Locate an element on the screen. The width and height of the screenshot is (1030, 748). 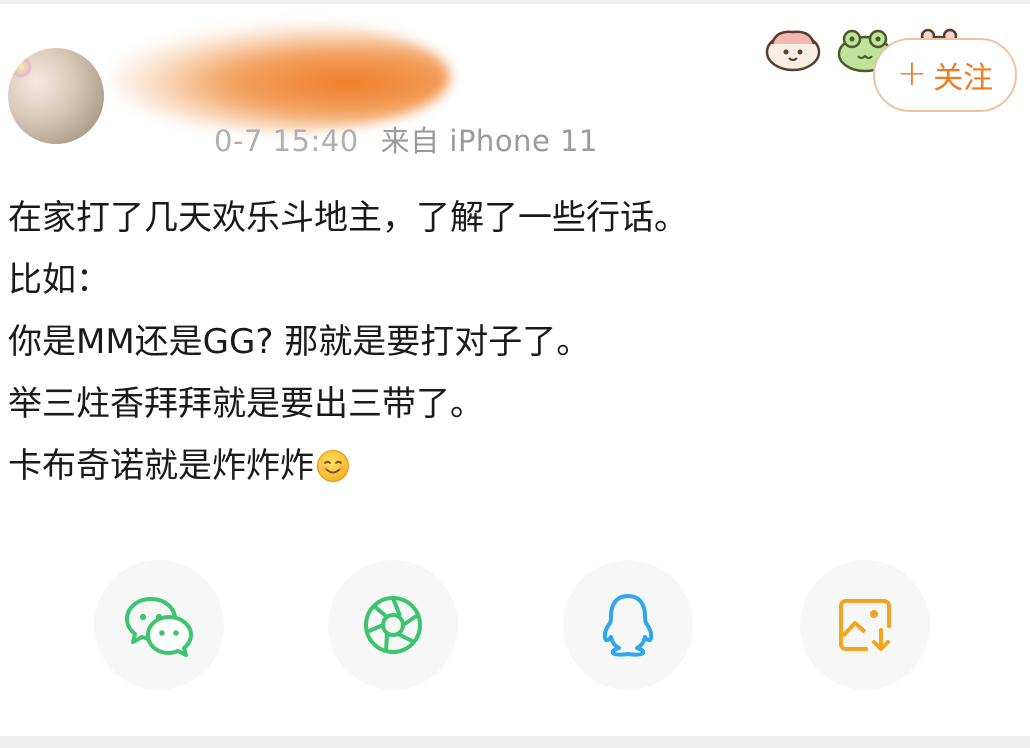
bread-sticker-icon is located at coordinates (793, 51).